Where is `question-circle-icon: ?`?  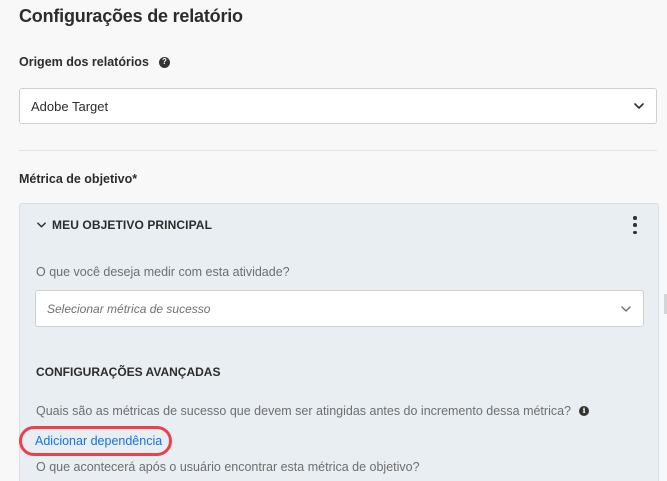
question-circle-icon: ? is located at coordinates (164, 62).